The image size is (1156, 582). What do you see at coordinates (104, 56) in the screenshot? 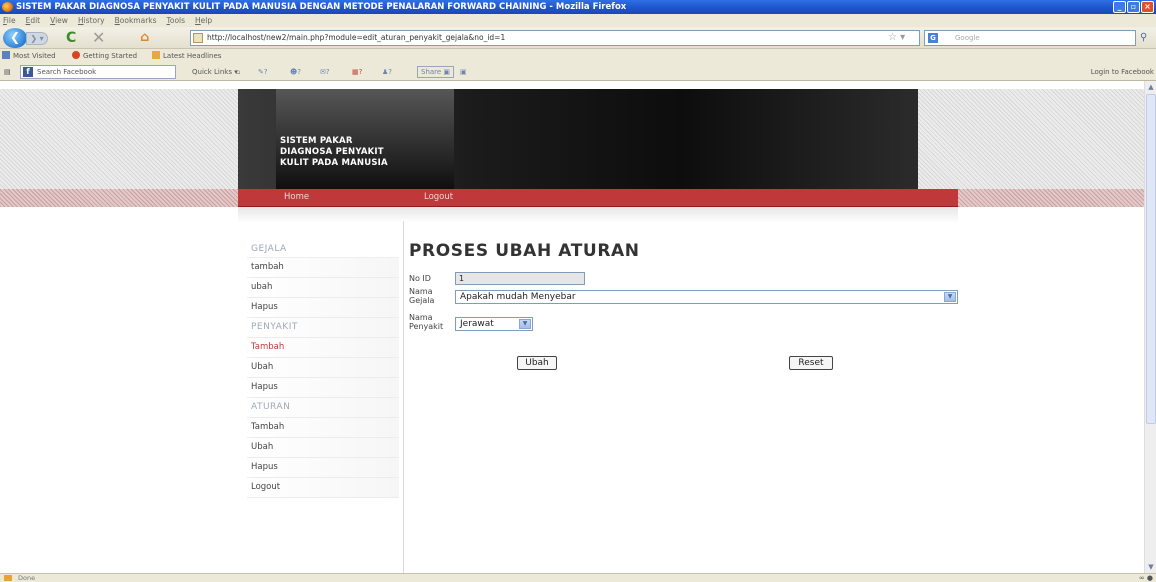
I see `bookmark-getting-started: Getting Started` at bounding box center [104, 56].